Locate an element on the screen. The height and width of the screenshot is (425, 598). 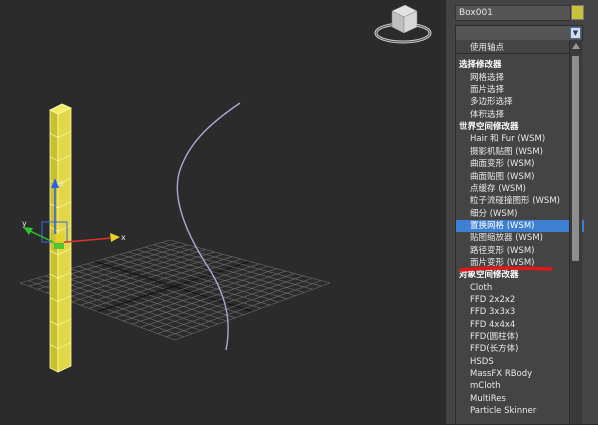
list-item: FFD(圆柱体) is located at coordinates (520, 337).